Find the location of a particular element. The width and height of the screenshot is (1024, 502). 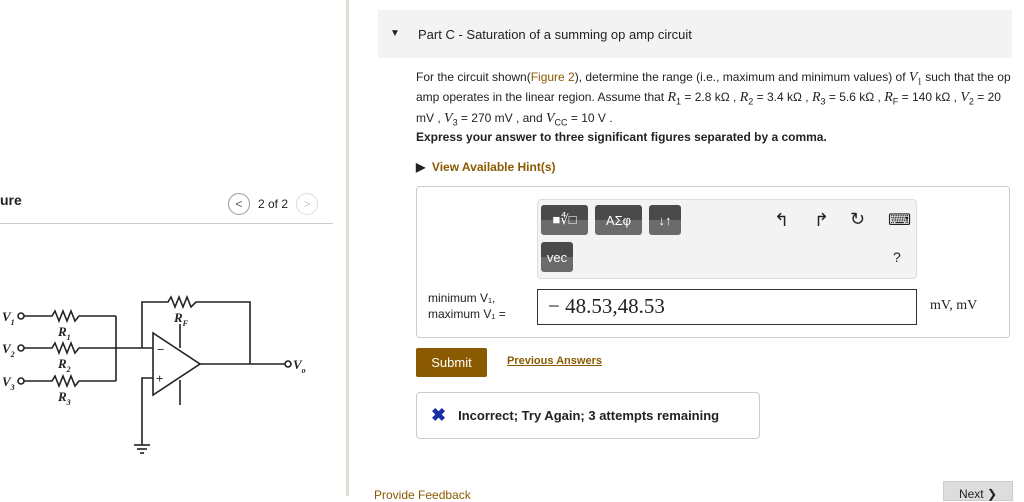

answer-units: mV, mV is located at coordinates (954, 305).